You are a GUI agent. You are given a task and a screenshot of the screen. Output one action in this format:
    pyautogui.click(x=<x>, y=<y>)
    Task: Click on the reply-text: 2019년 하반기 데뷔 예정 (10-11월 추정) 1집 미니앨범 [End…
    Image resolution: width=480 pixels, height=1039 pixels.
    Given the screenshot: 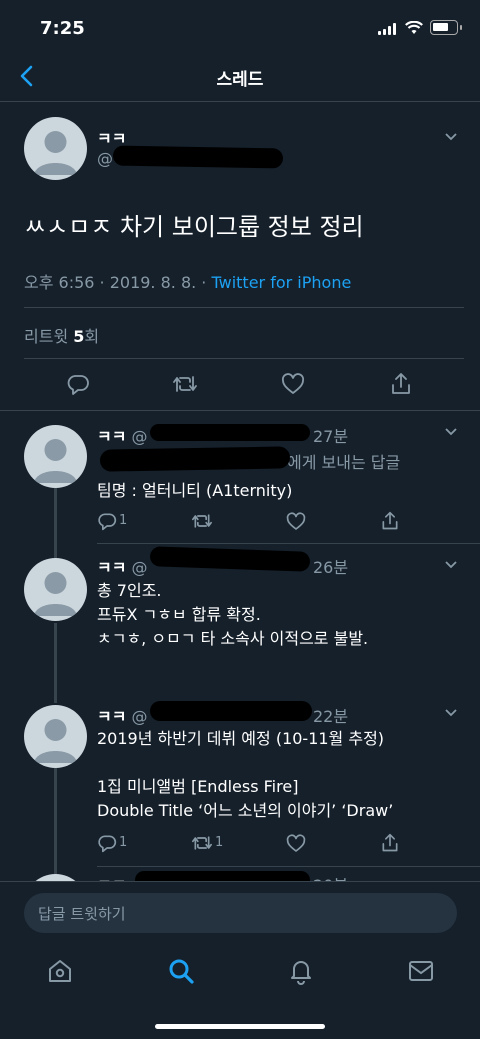 What is the action you would take?
    pyautogui.click(x=245, y=774)
    